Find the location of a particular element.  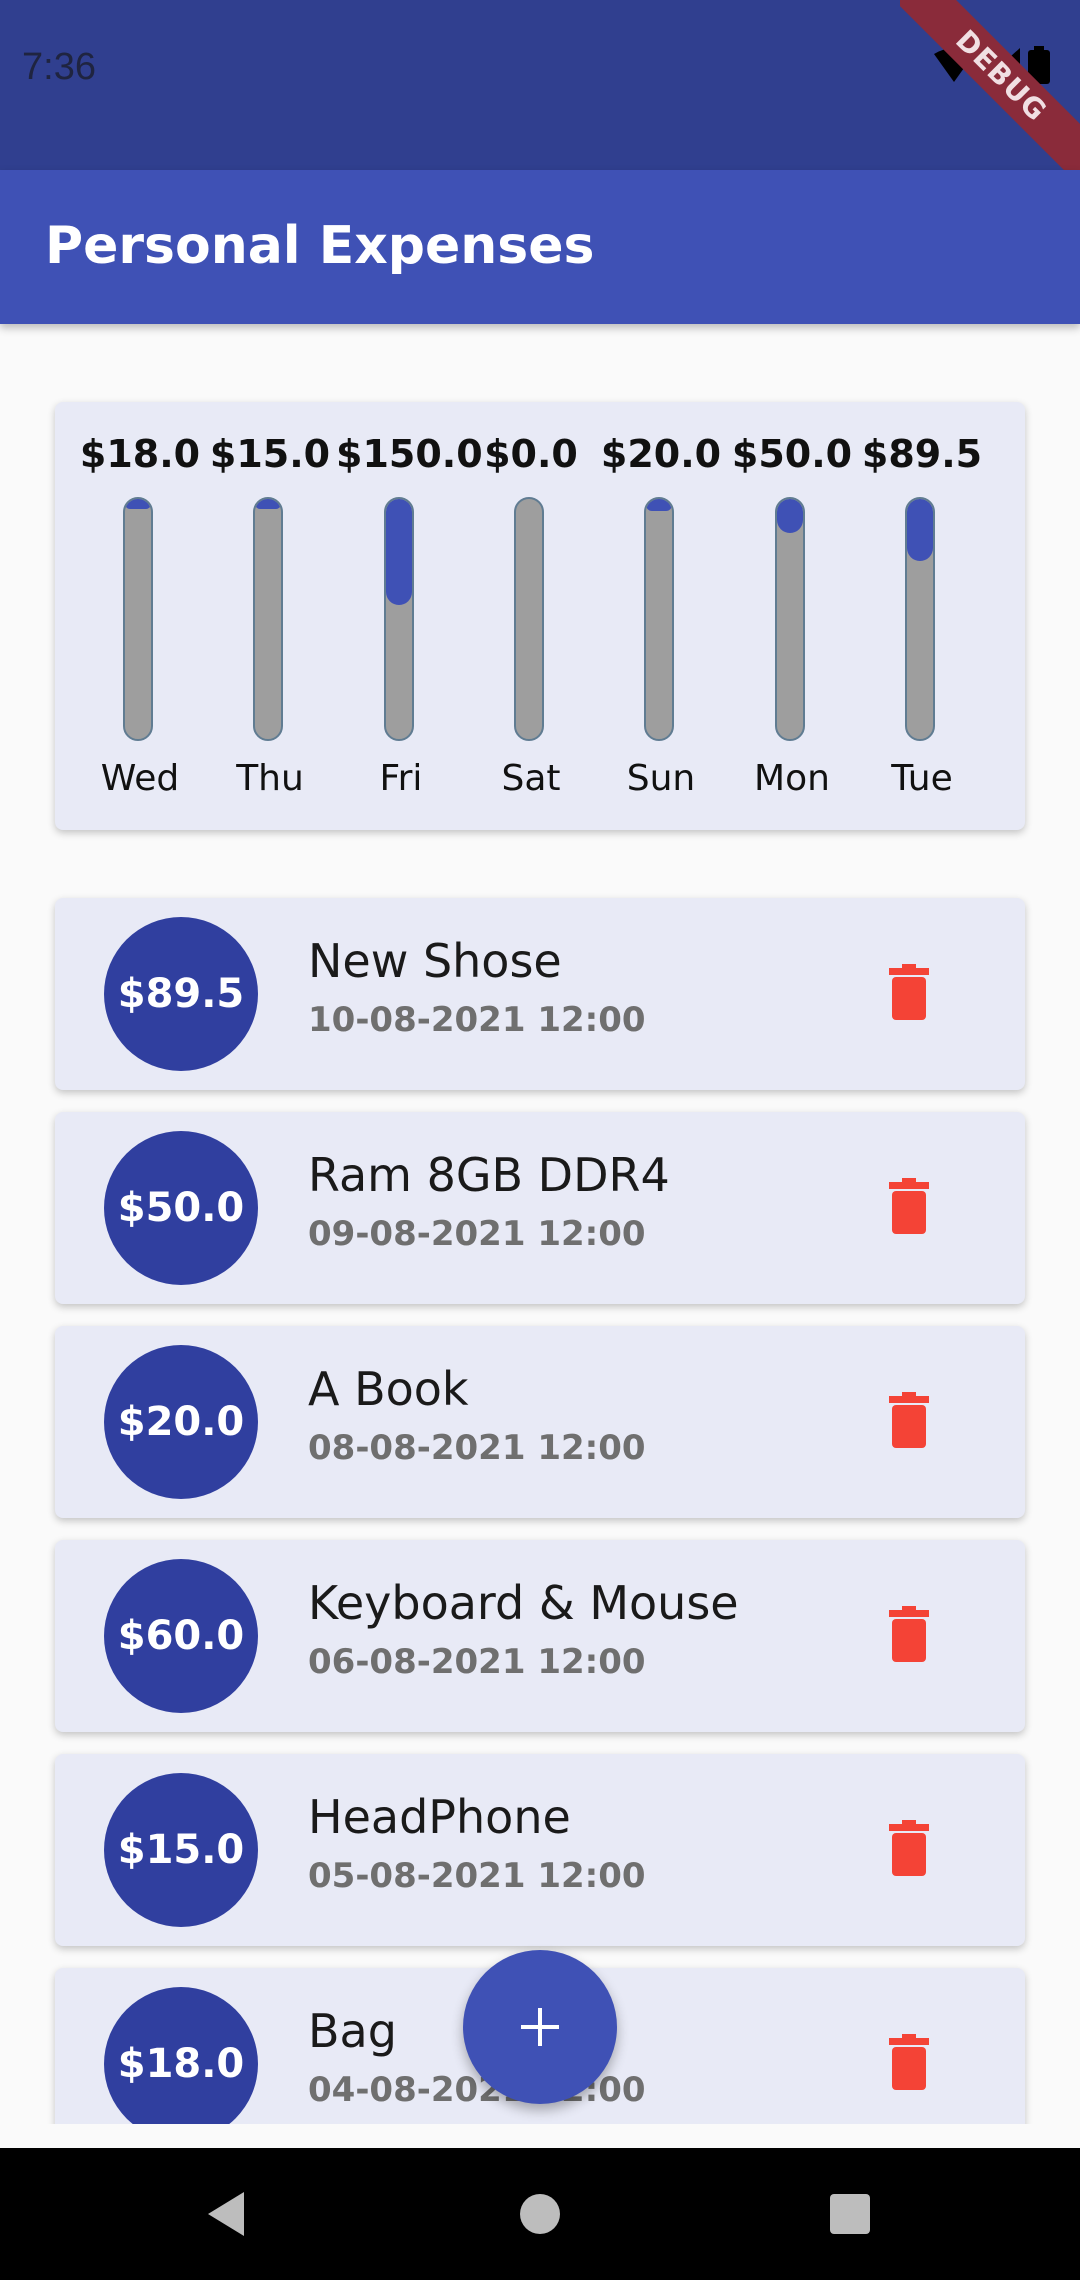

transaction-card: $60.0 Keyboard & Mouse 06-08-2021 12:00 is located at coordinates (540, 1636).